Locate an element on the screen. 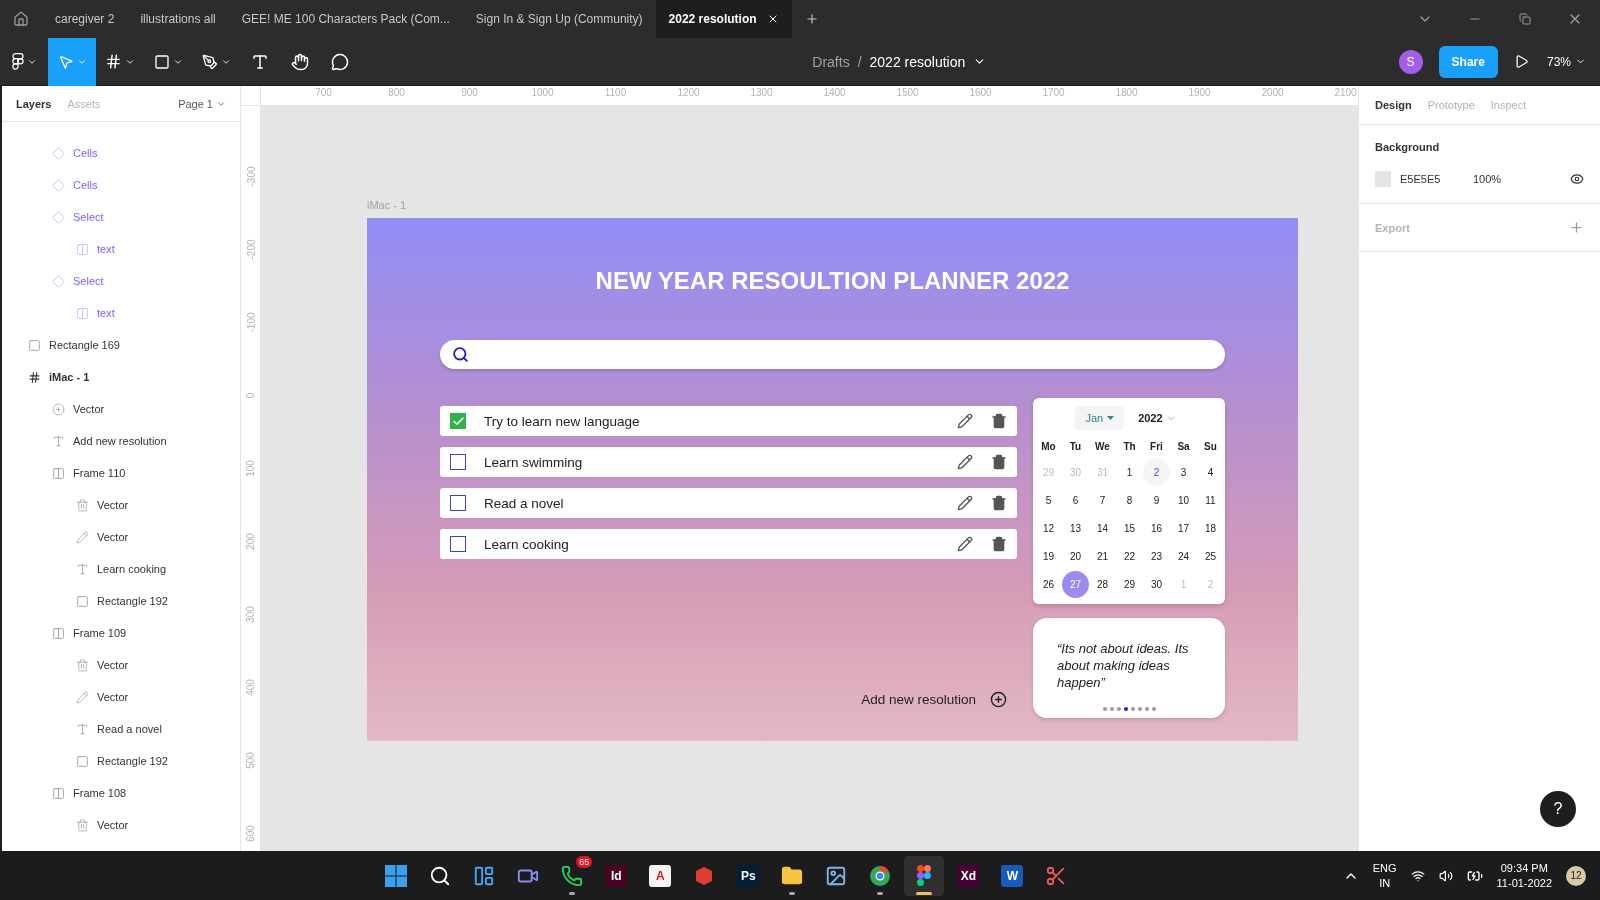 This screenshot has width=1600, height=900. help-button: ? is located at coordinates (1558, 809).